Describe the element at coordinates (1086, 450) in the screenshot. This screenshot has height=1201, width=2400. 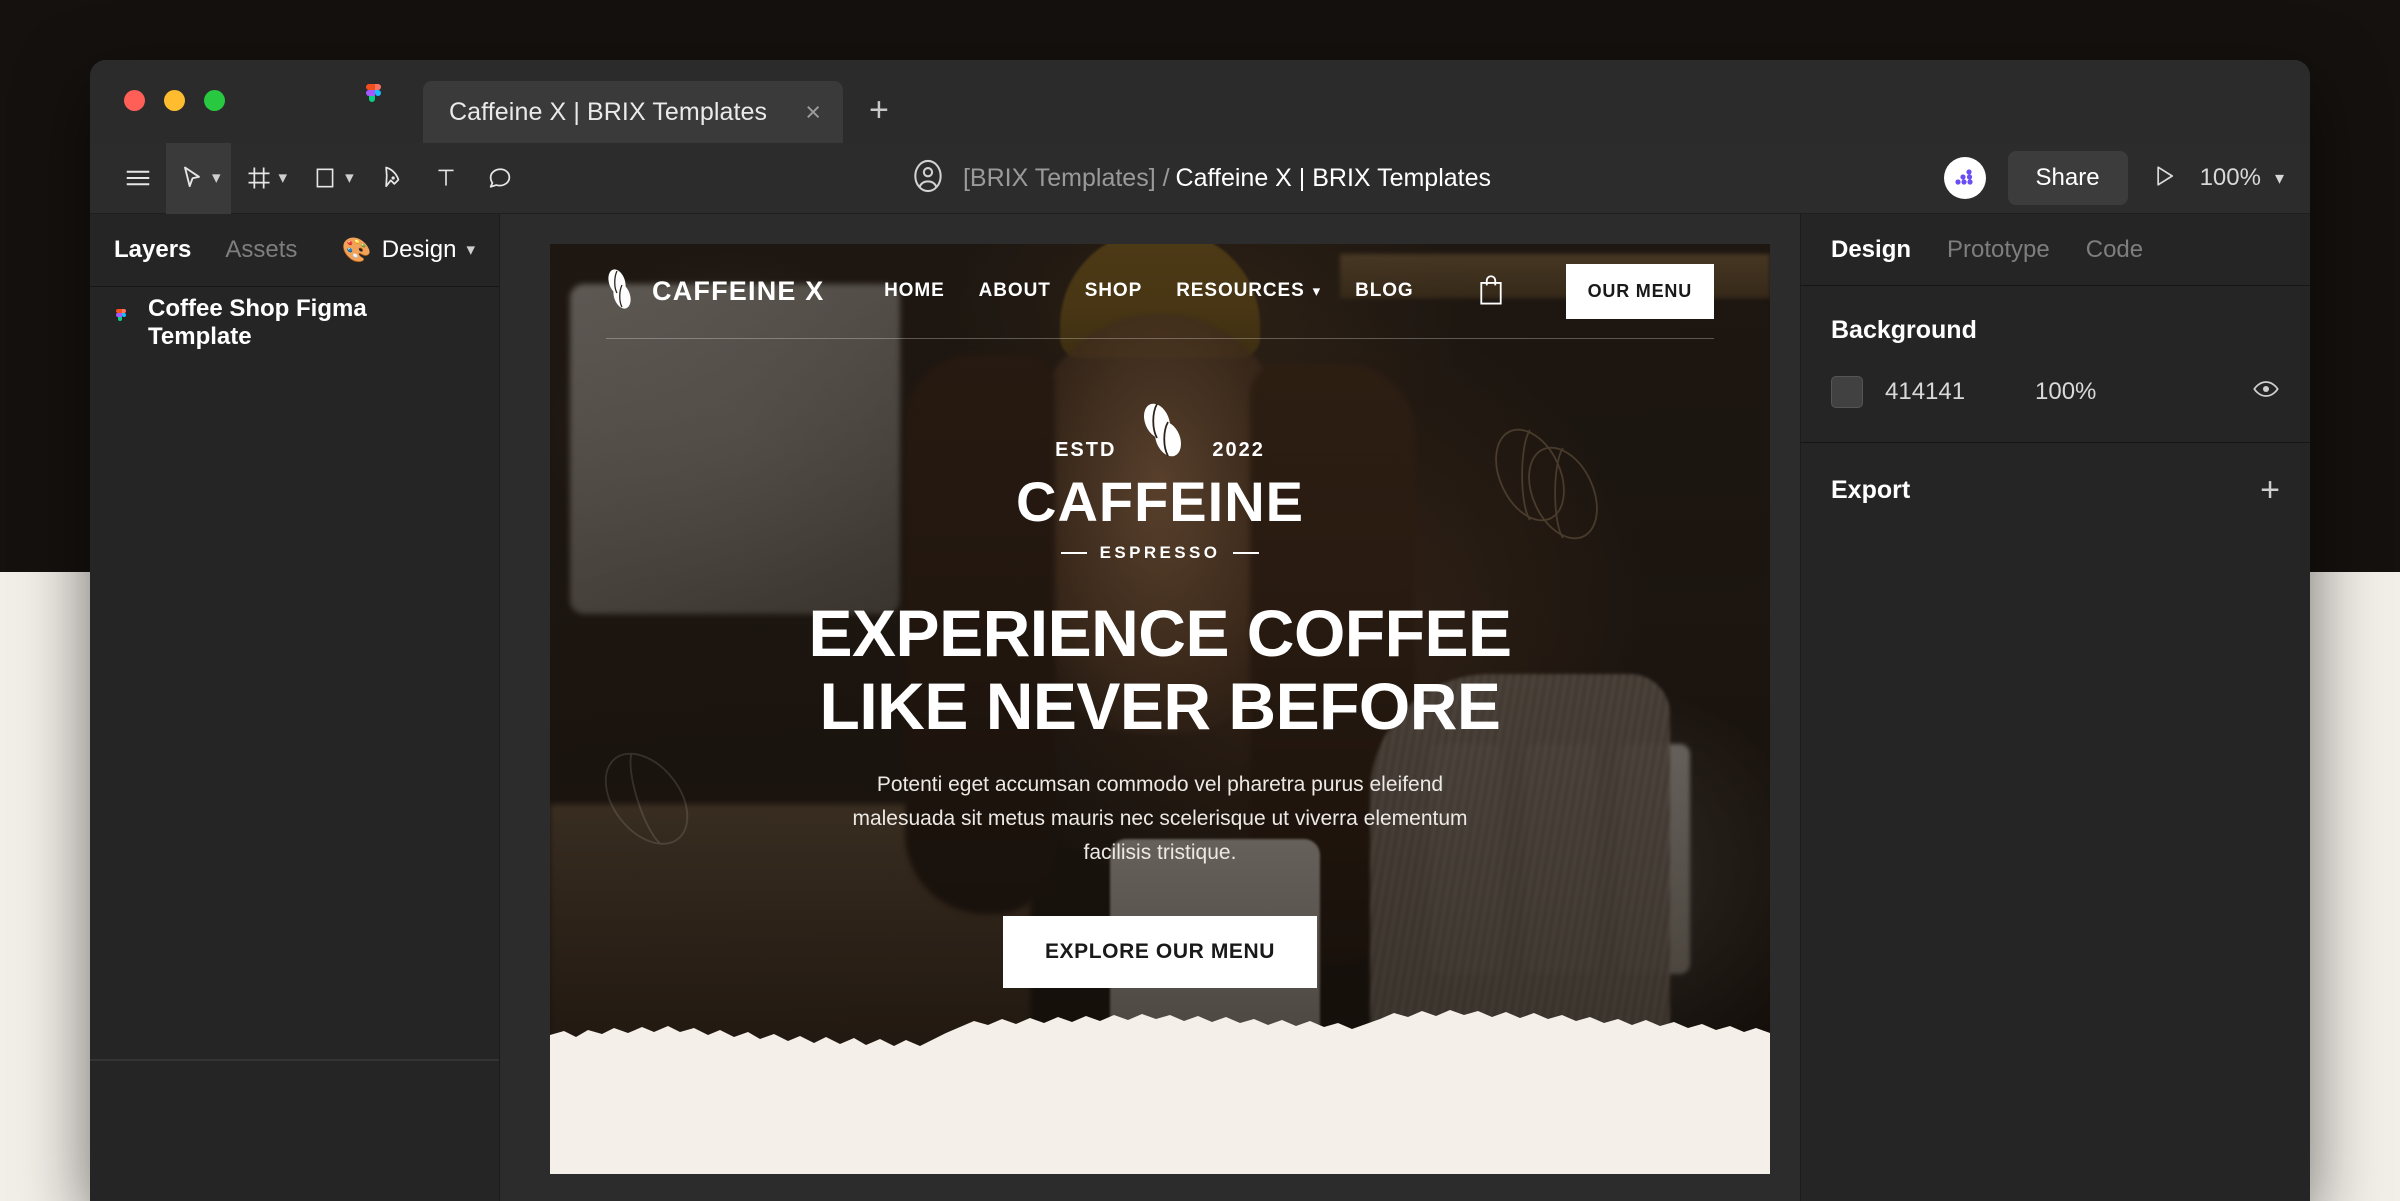
I see `hero-badge-estd: ESTD` at that location.